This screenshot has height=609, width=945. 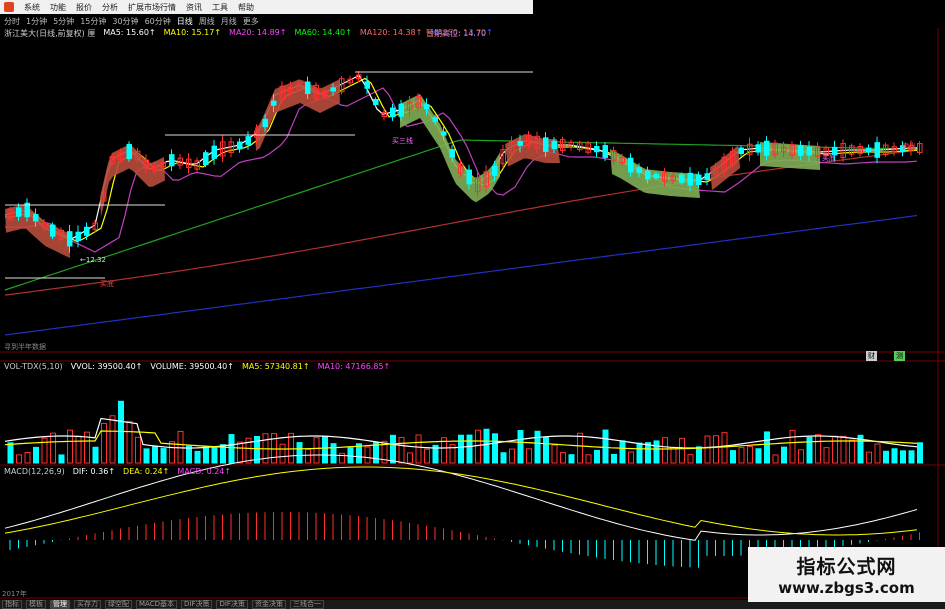 I want to click on test-button: 测, so click(x=899, y=356).